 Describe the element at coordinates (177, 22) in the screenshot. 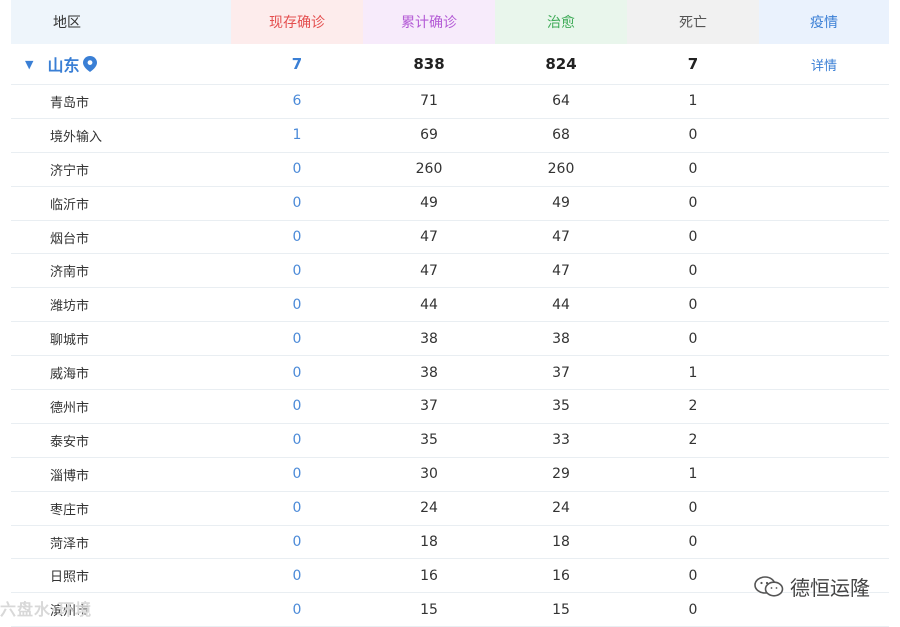

I see `header-region-pad` at that location.